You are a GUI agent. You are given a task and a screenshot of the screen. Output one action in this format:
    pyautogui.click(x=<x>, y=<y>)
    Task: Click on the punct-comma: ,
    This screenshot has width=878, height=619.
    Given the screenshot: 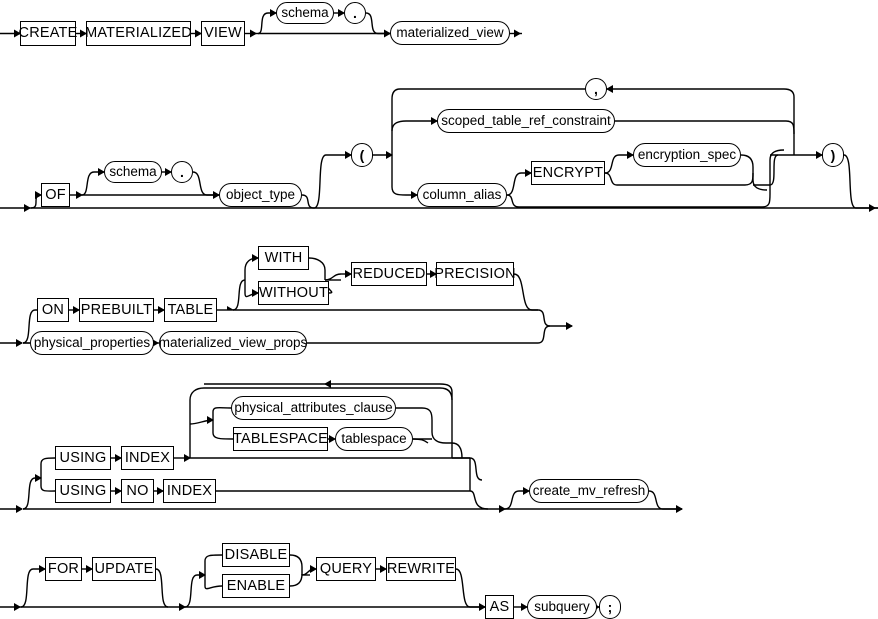 What is the action you would take?
    pyautogui.click(x=596, y=89)
    